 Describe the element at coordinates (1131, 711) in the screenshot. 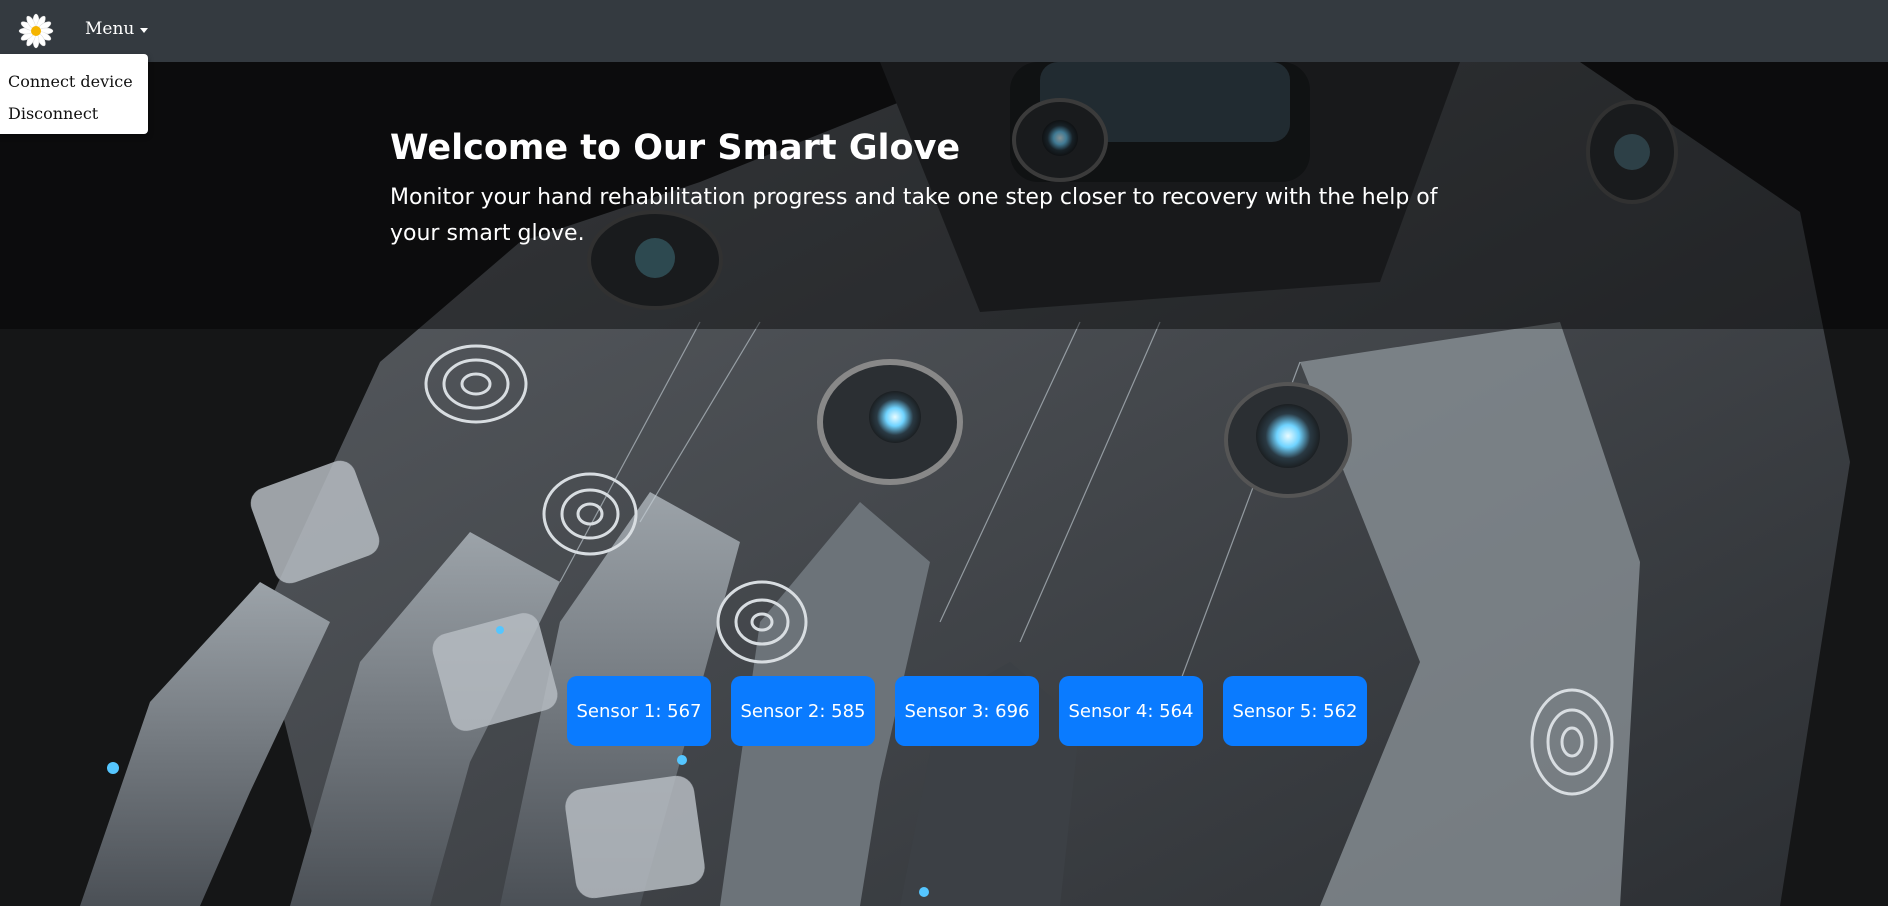

I see `sensor-4-button: Sensor 4: 564` at that location.